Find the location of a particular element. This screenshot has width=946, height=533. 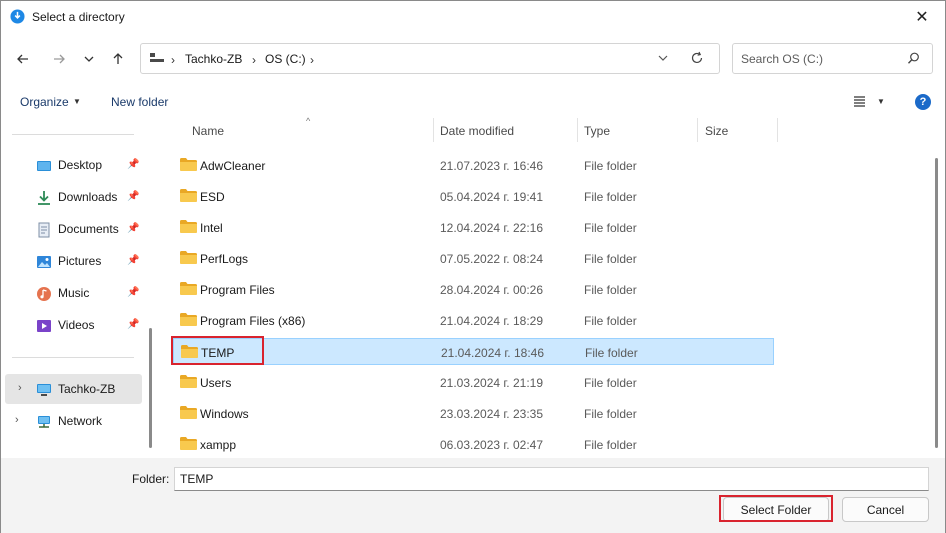

title-bar: Select a directory ✕ is located at coordinates (473, 17).